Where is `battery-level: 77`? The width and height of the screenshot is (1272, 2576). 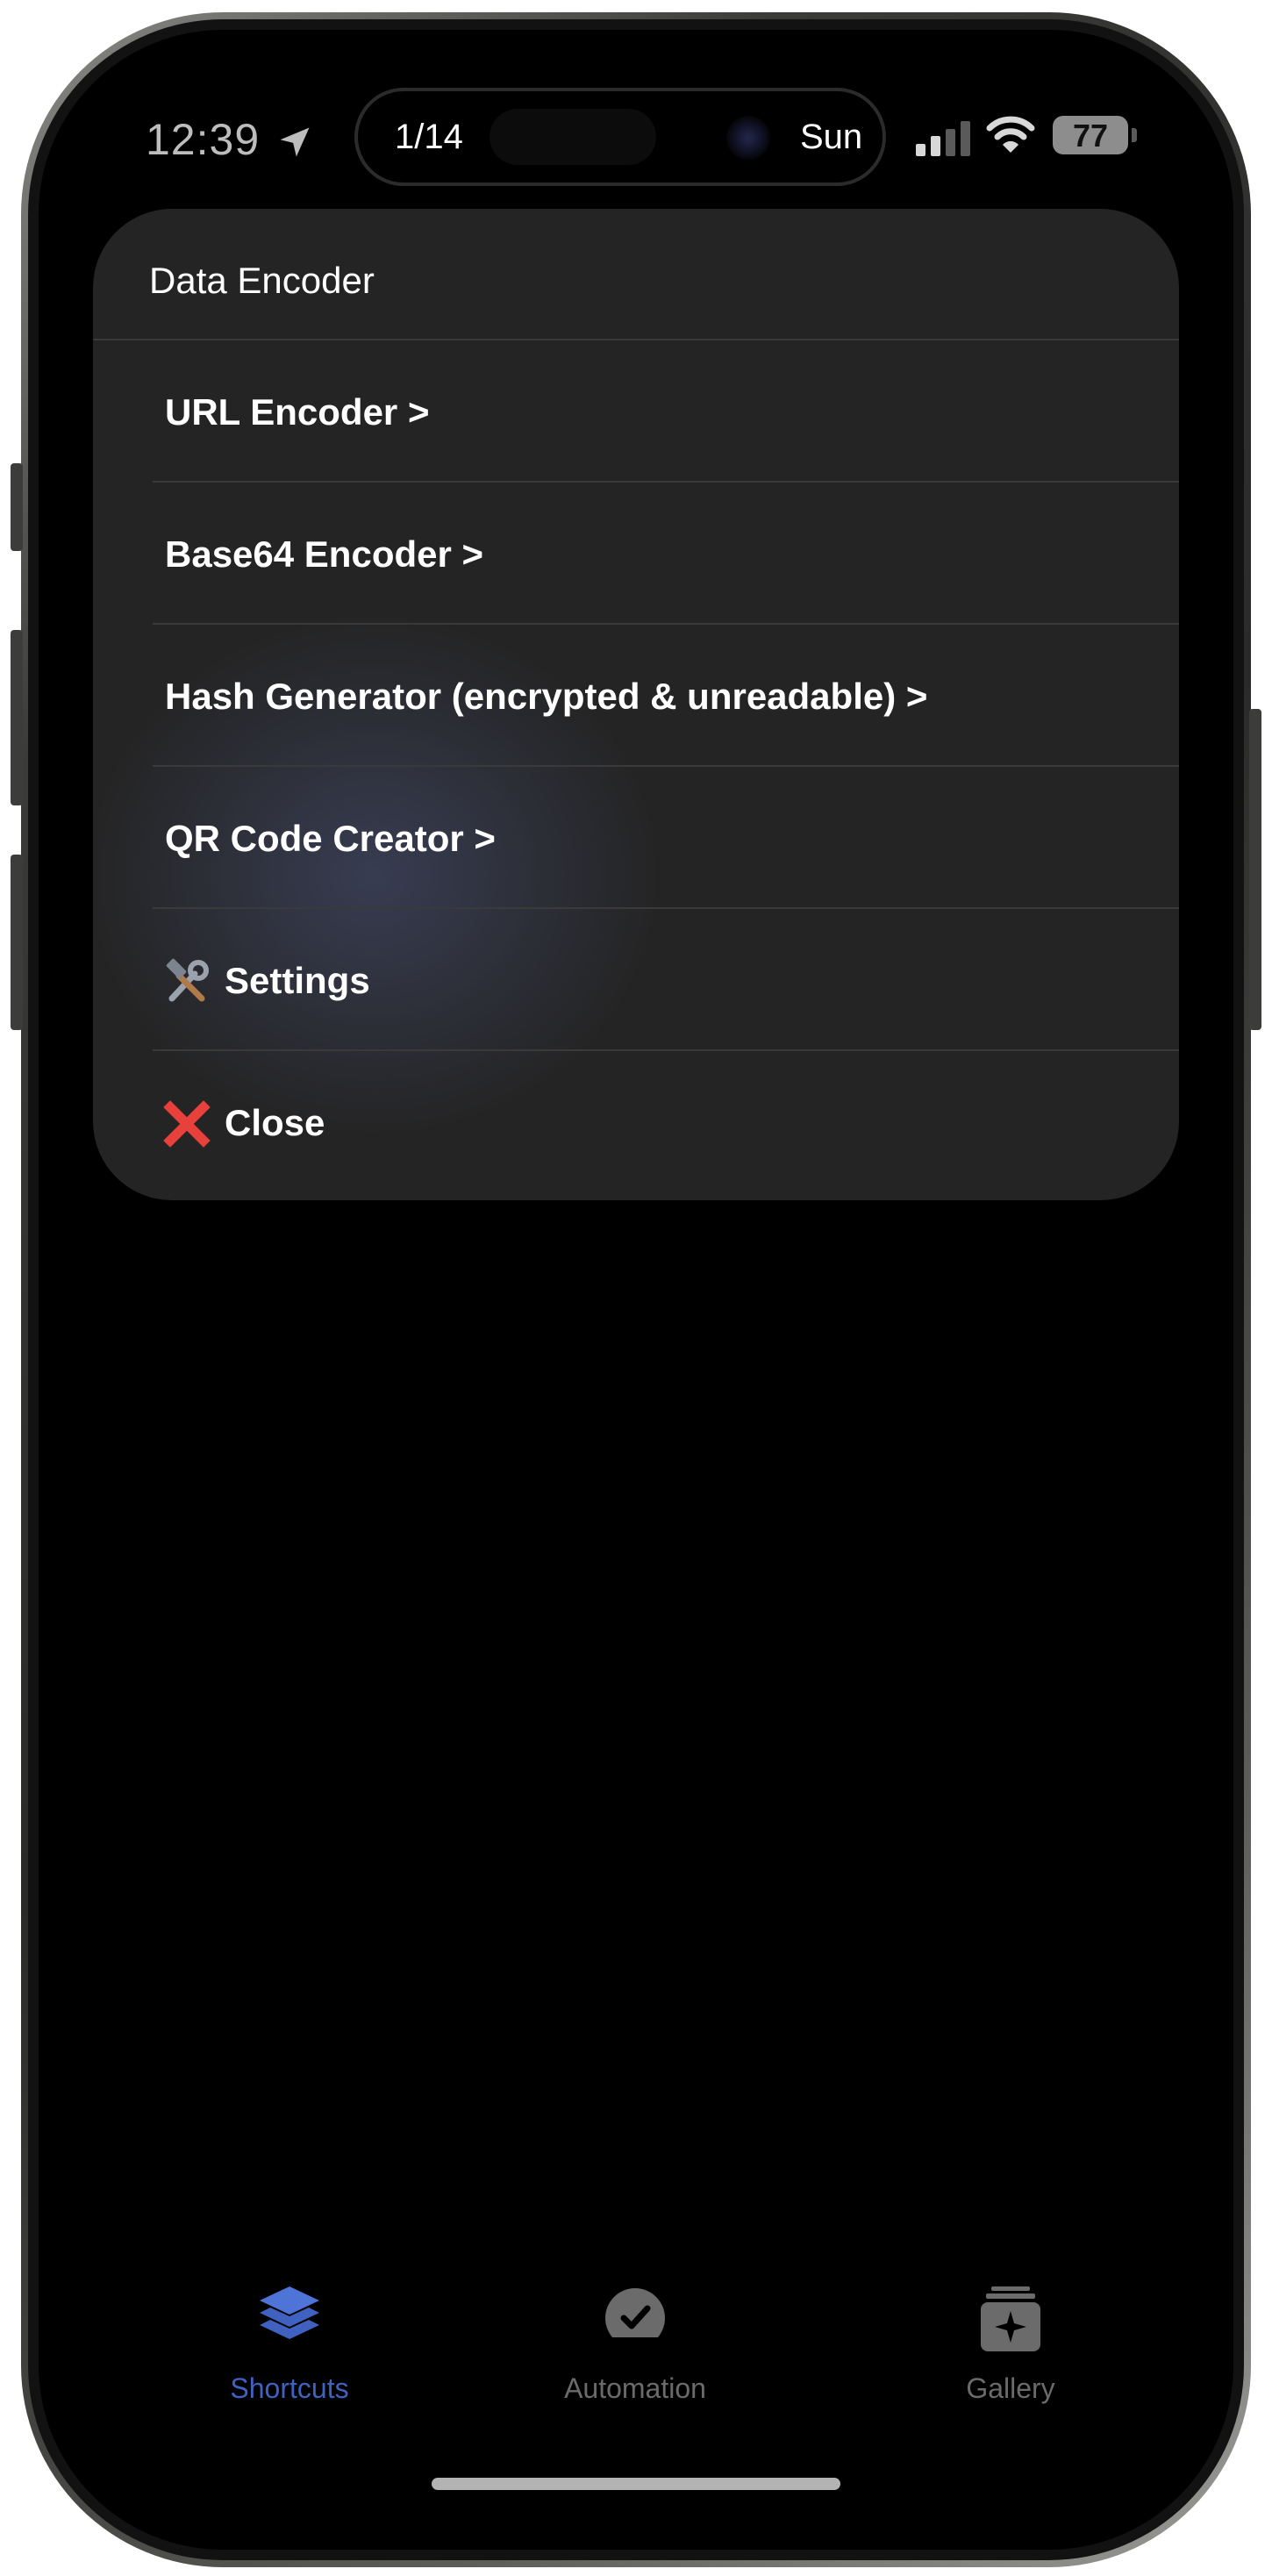 battery-level: 77 is located at coordinates (1090, 136).